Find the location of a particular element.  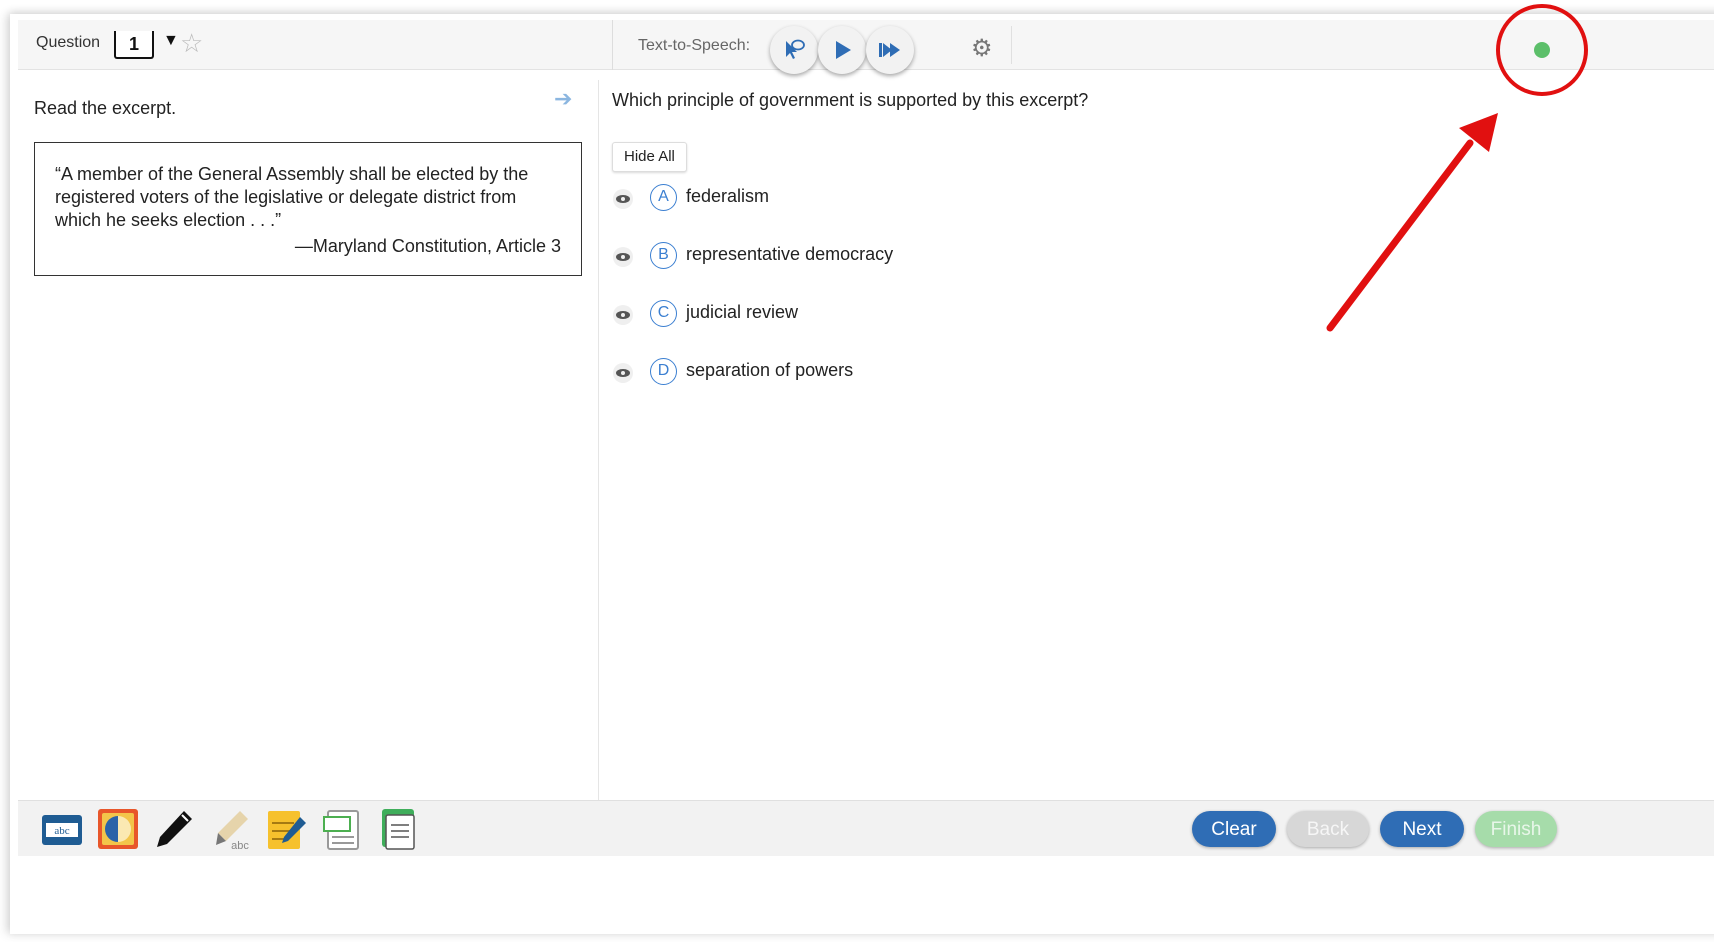

notes-icon is located at coordinates (398, 829).